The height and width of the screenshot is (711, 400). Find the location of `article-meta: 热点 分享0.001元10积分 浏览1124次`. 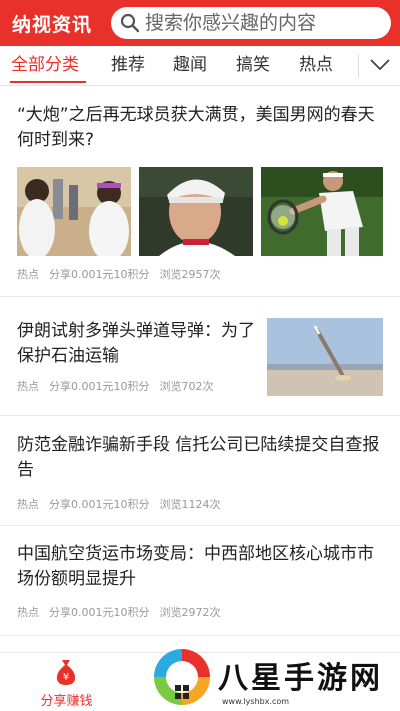

article-meta: 热点 分享0.001元10积分 浏览1124次 is located at coordinates (124, 504).